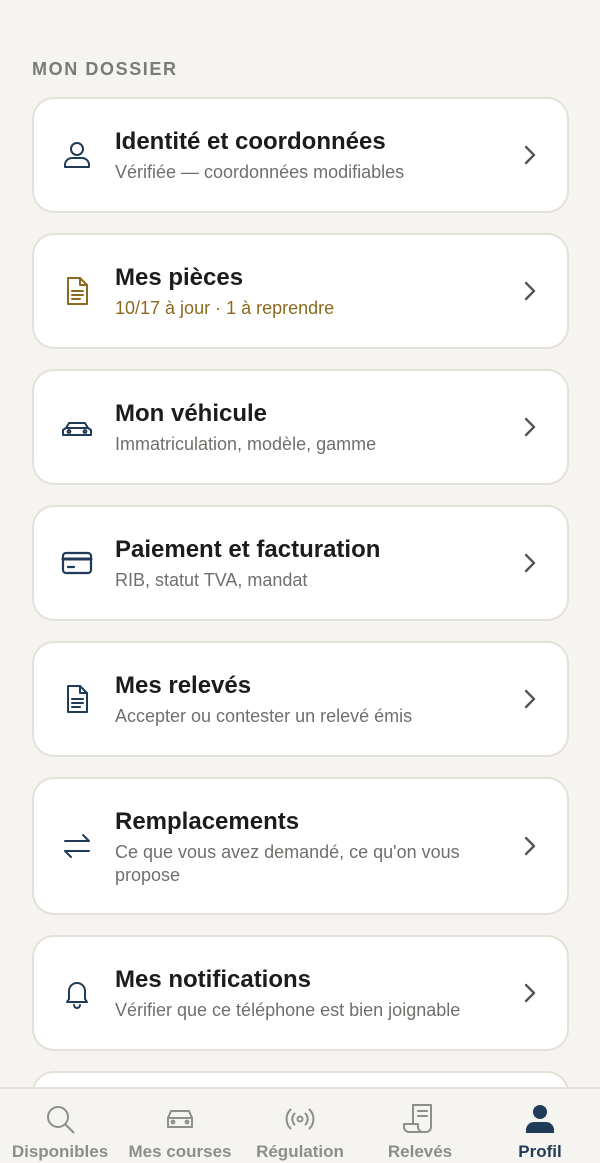 This screenshot has height=1163, width=600. I want to click on card-subtitle: 10/17 à jour · 1 à reprendre, so click(225, 308).